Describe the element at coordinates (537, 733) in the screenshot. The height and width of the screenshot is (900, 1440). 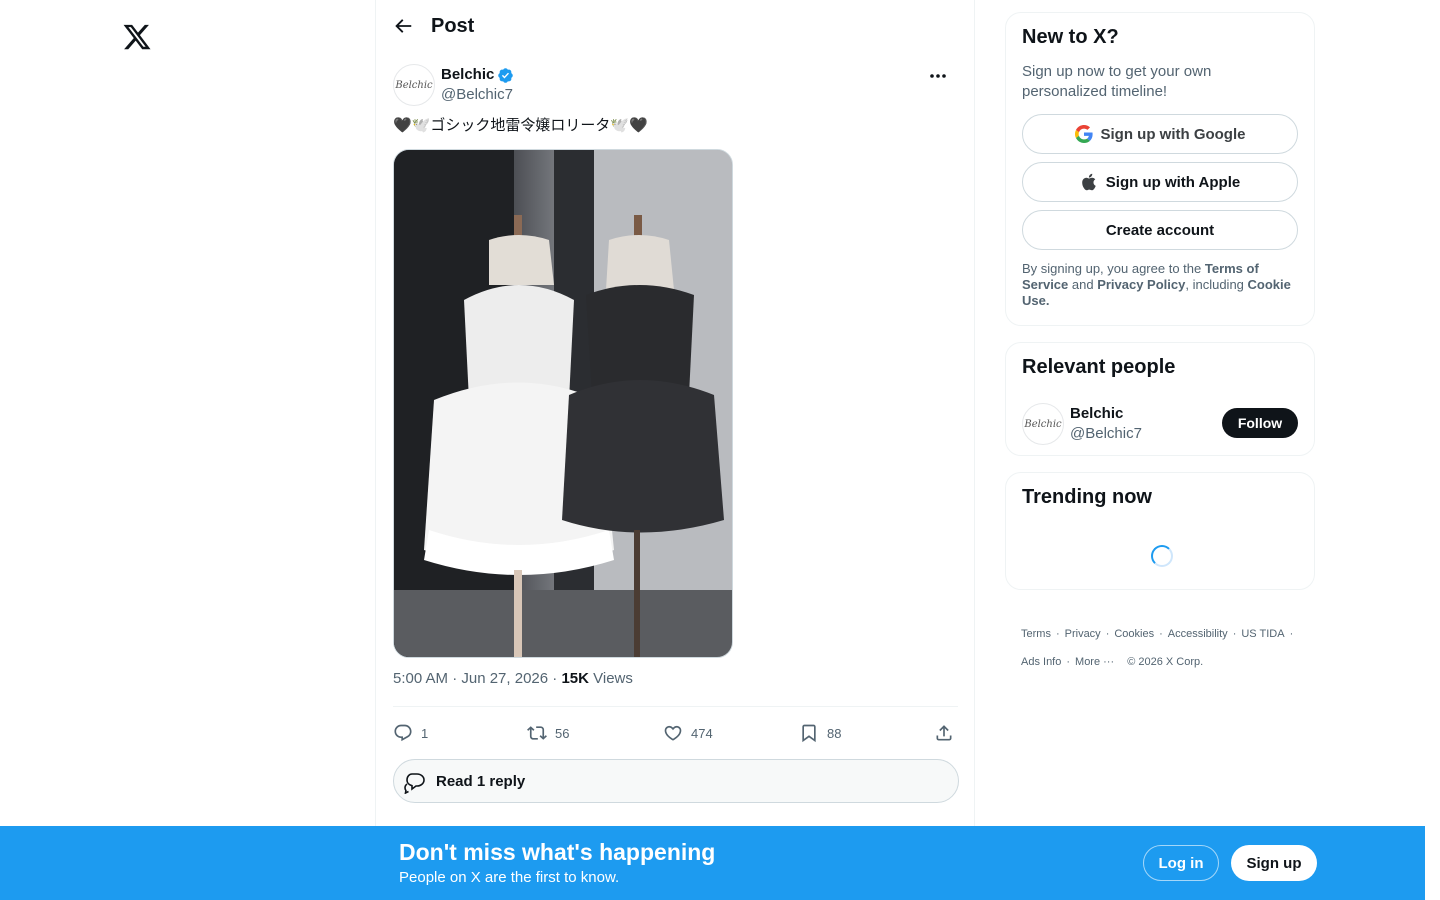
I see `repost-icon` at that location.